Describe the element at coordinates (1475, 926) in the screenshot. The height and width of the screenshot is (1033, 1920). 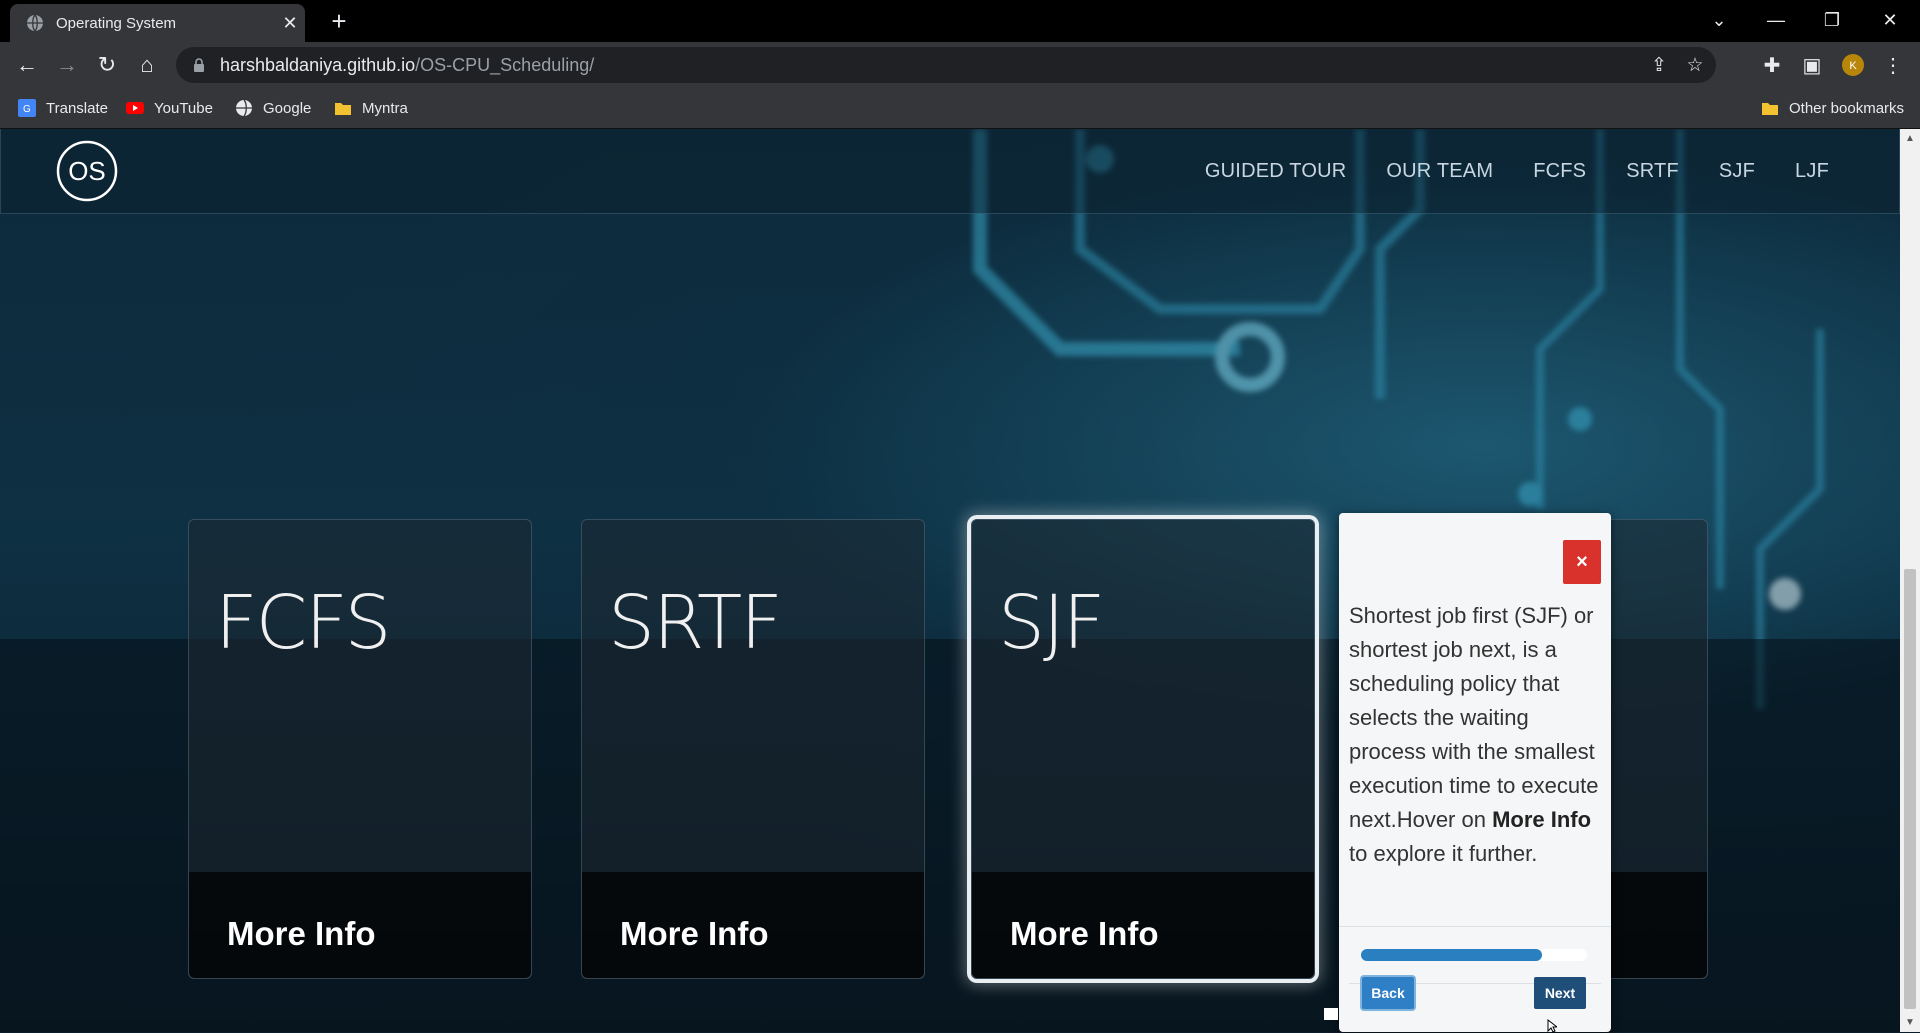
I see `divider` at that location.